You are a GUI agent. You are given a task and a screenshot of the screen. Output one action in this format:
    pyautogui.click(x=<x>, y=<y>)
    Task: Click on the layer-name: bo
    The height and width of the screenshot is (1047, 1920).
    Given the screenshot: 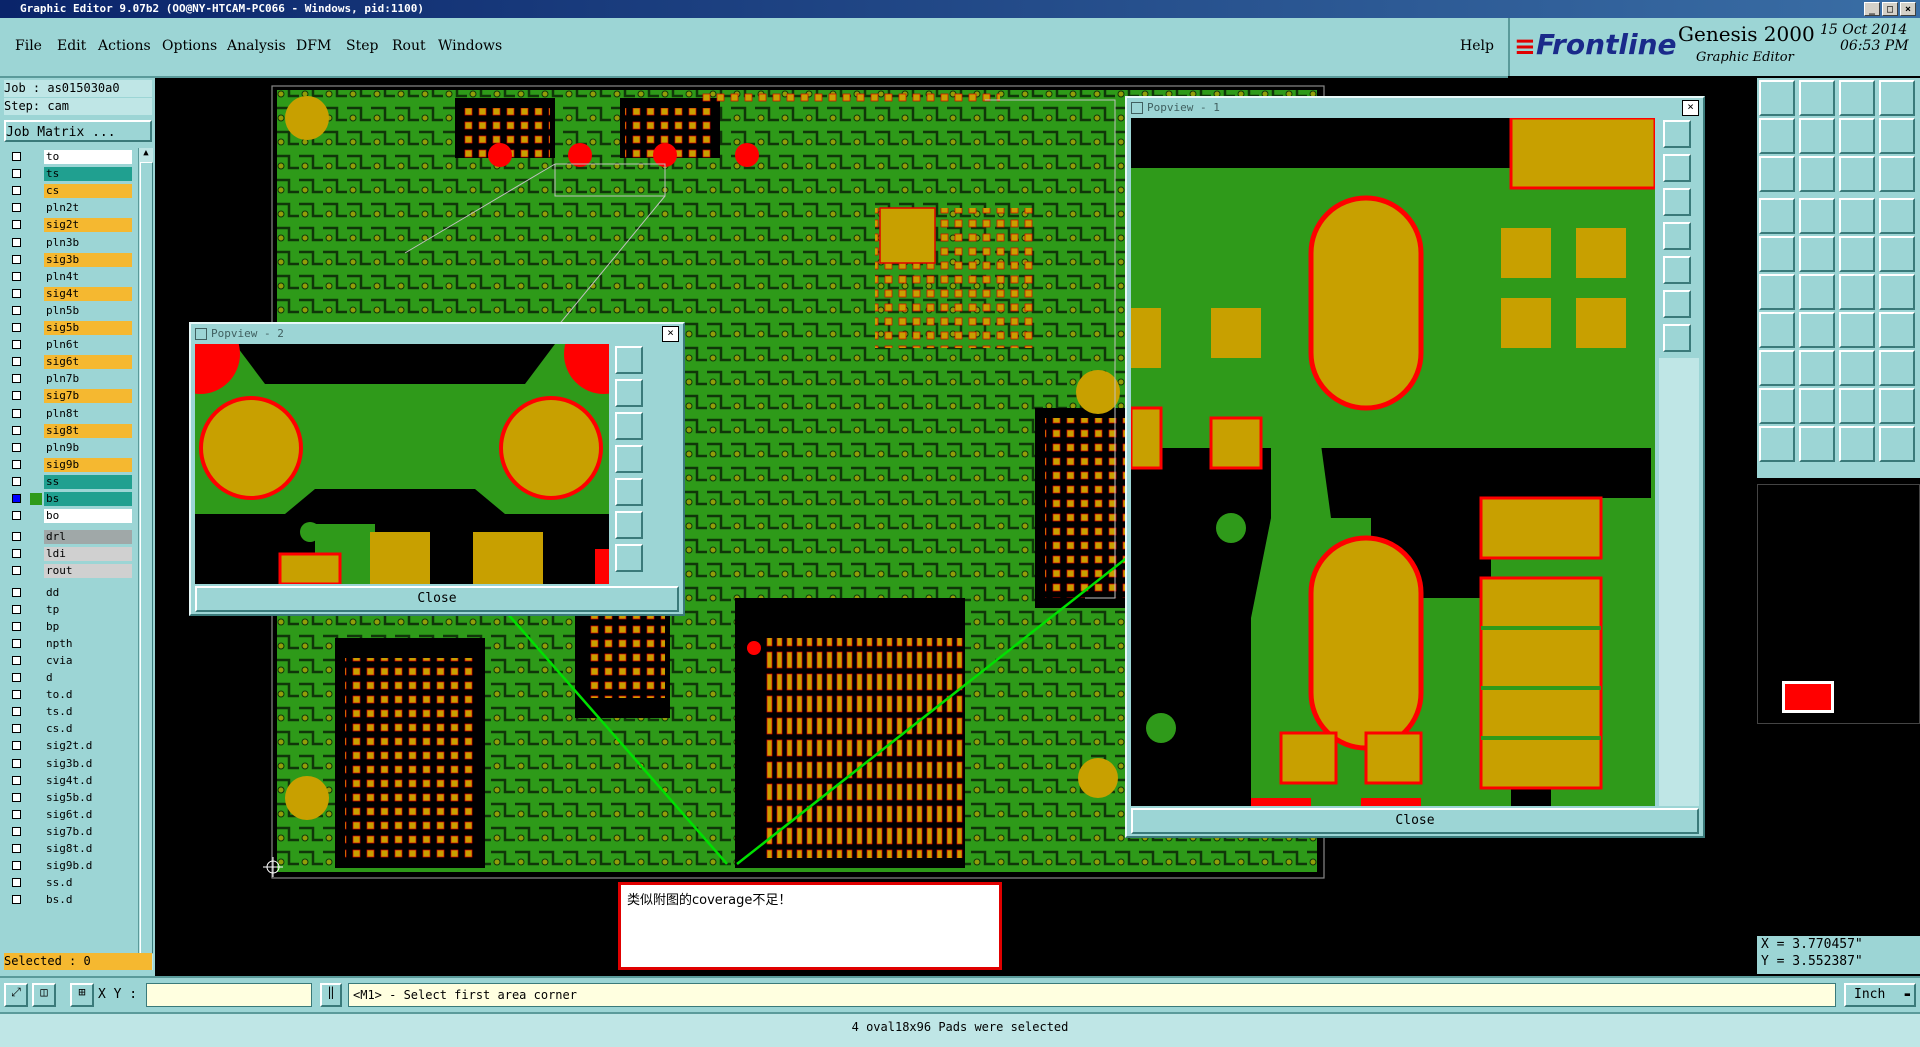 What is the action you would take?
    pyautogui.click(x=88, y=516)
    